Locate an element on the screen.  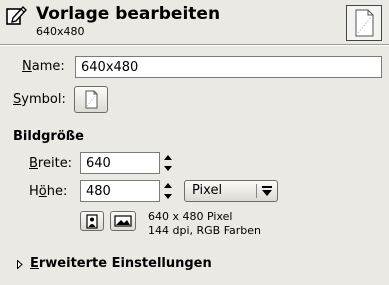
portrait-orientation-icon is located at coordinates (92, 221).